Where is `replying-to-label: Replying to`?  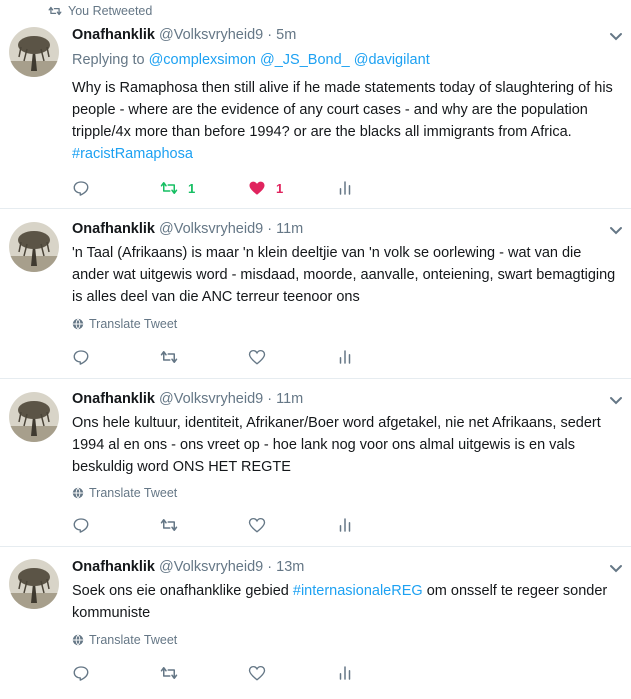 replying-to-label: Replying to is located at coordinates (108, 60).